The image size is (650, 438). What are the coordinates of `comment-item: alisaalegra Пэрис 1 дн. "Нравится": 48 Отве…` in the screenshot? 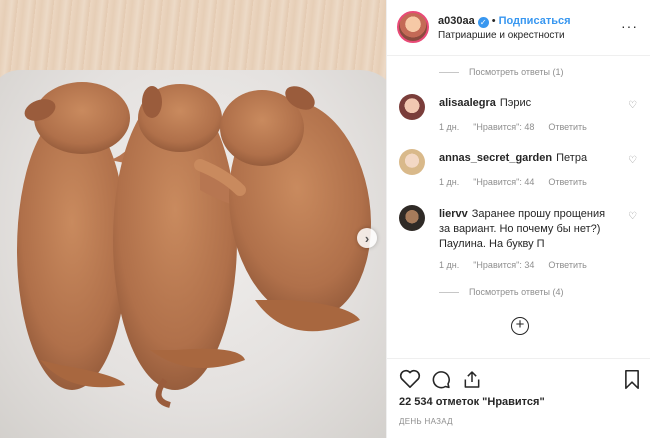 It's located at (519, 116).